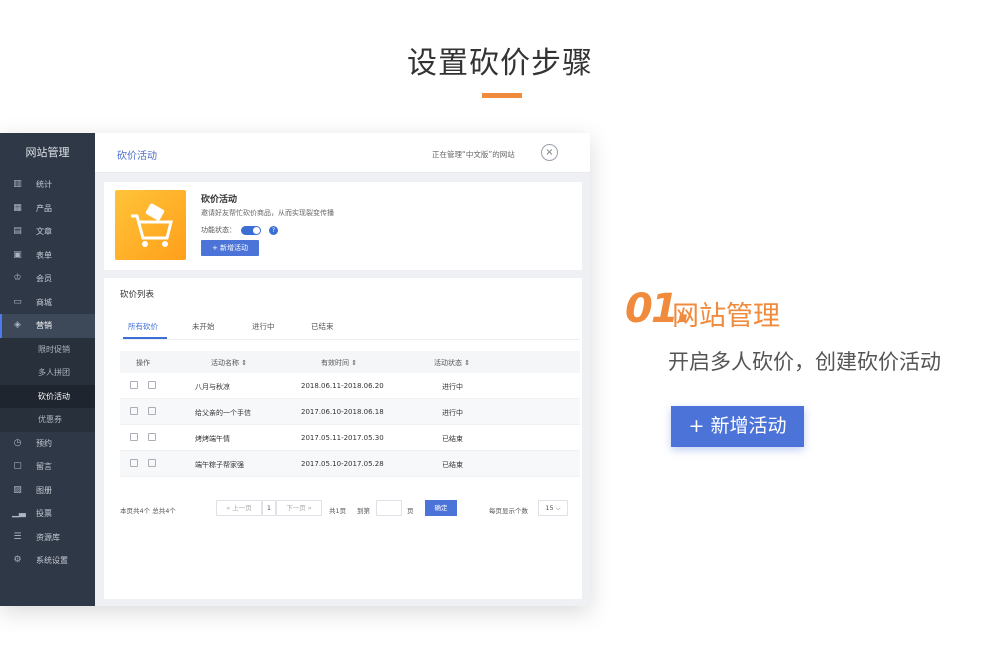 The width and height of the screenshot is (1000, 645). What do you see at coordinates (338, 511) in the screenshot?
I see `total-pages: 共1页` at bounding box center [338, 511].